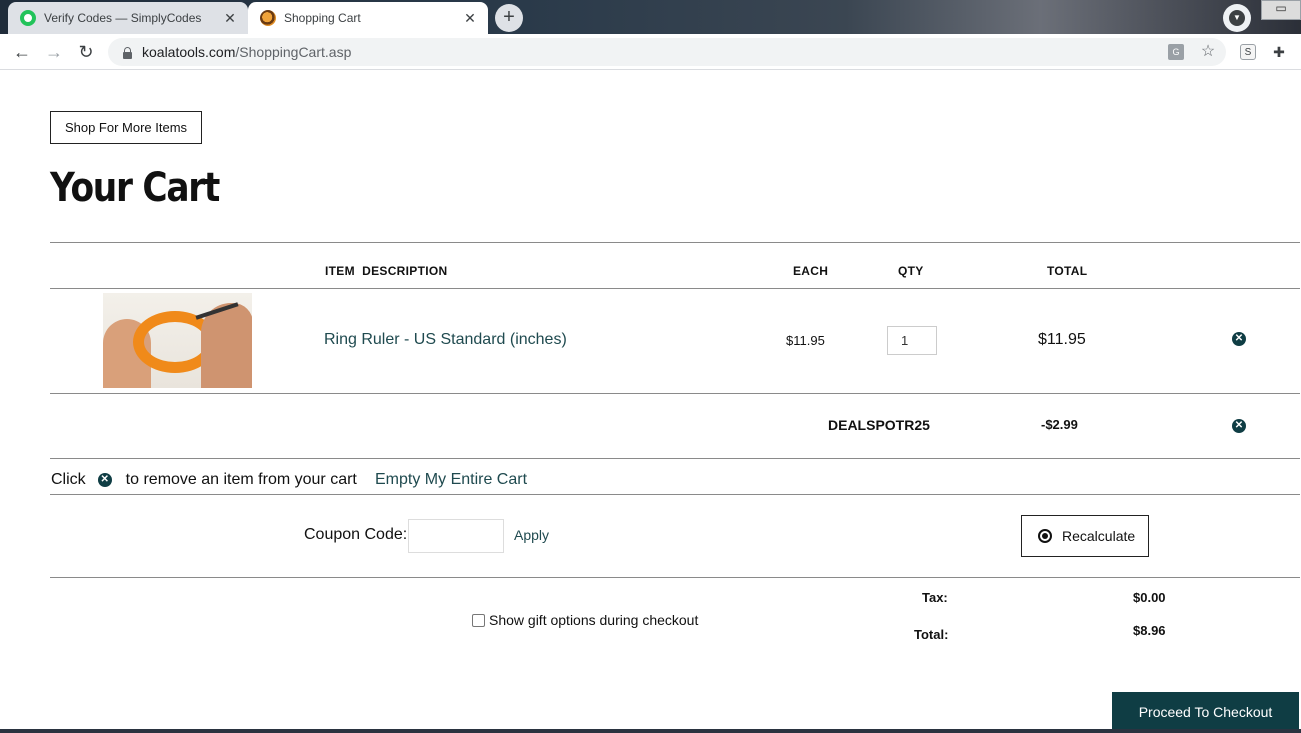 The width and height of the screenshot is (1301, 733). Describe the element at coordinates (650, 731) in the screenshot. I see `taskbar` at that location.